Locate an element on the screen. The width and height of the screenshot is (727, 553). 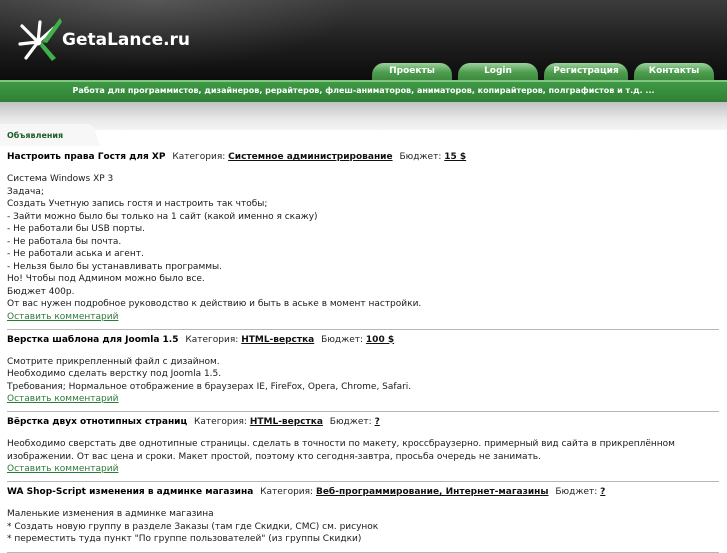
section-title: Объявления is located at coordinates (35, 135).